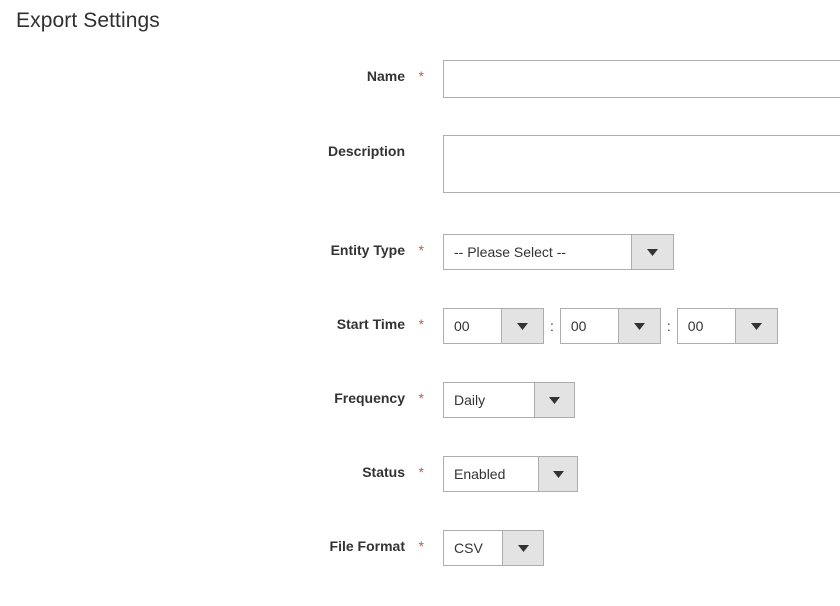 Image resolution: width=840 pixels, height=606 pixels. What do you see at coordinates (212, 151) in the screenshot?
I see `label-cell-description: Description` at bounding box center [212, 151].